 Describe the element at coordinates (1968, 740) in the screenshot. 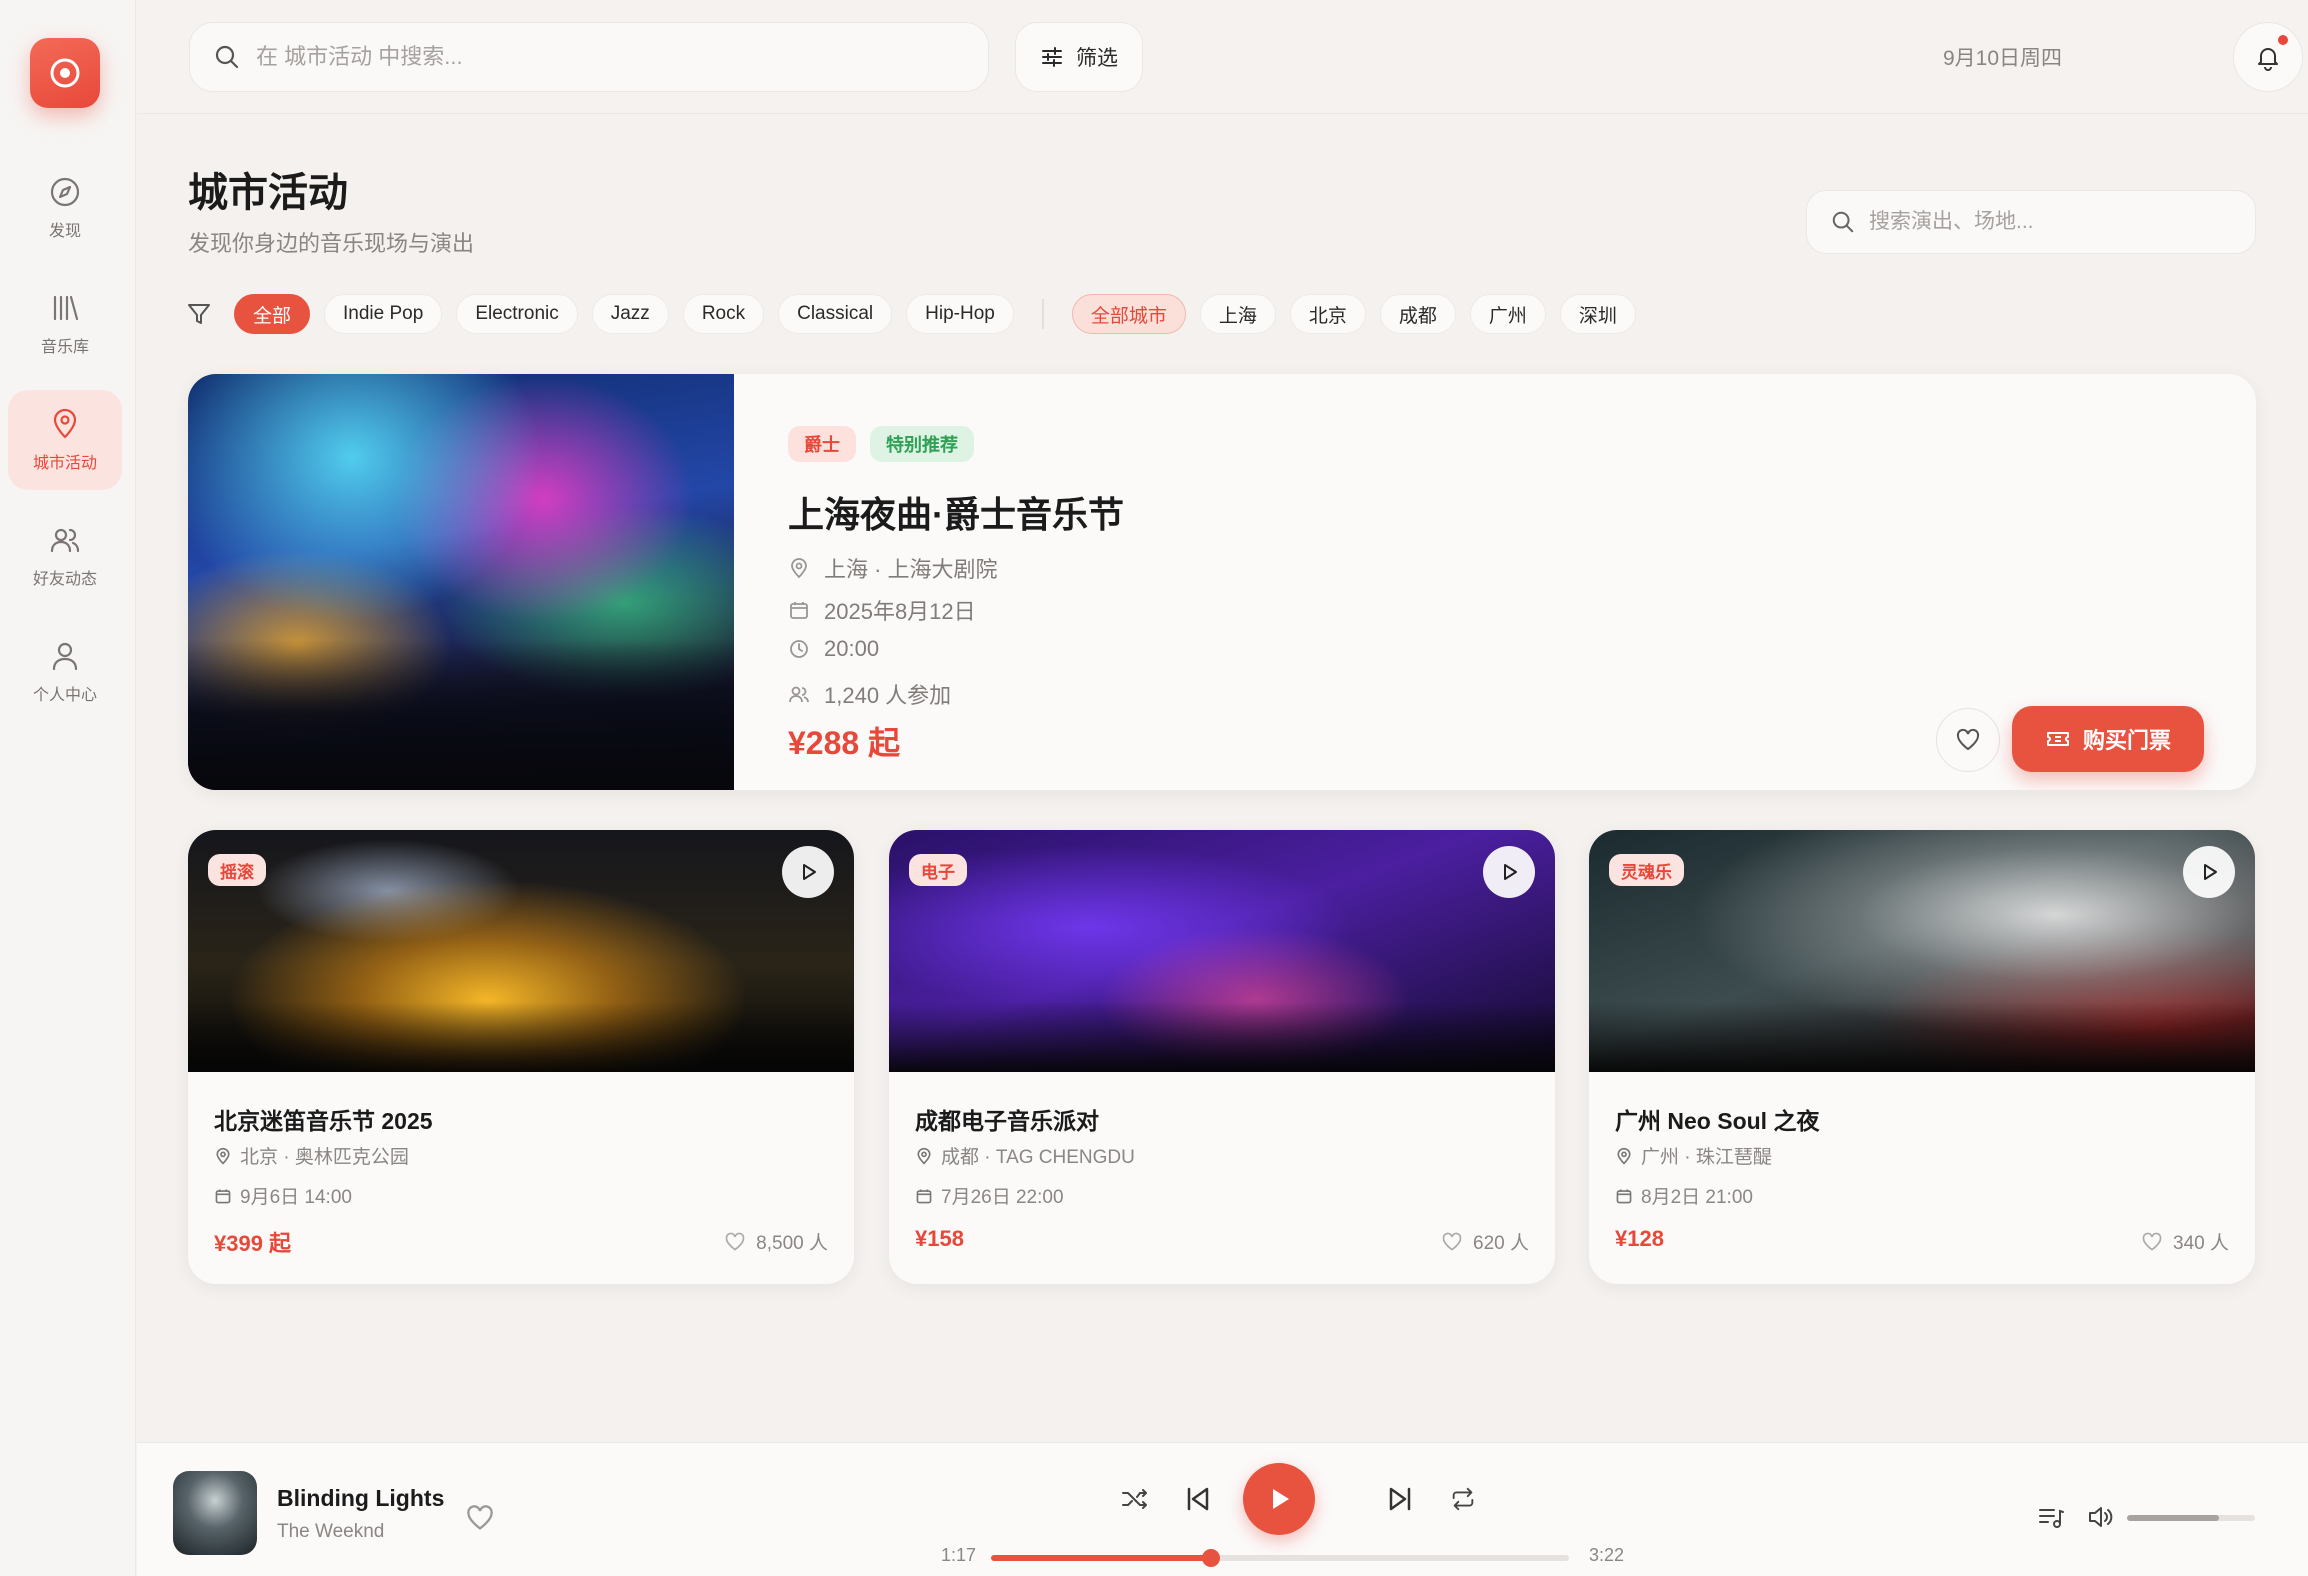

I see `favorite-button` at that location.